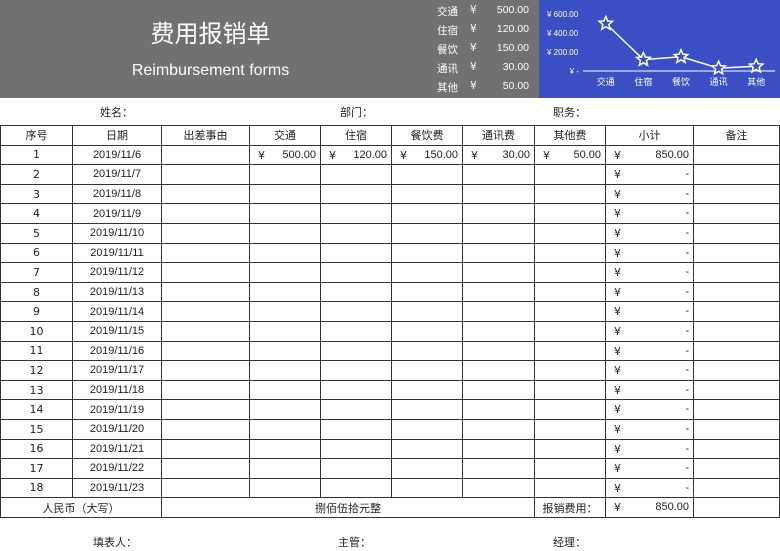  Describe the element at coordinates (498, 155) in the screenshot. I see `comm-cell: ¥30.00` at that location.